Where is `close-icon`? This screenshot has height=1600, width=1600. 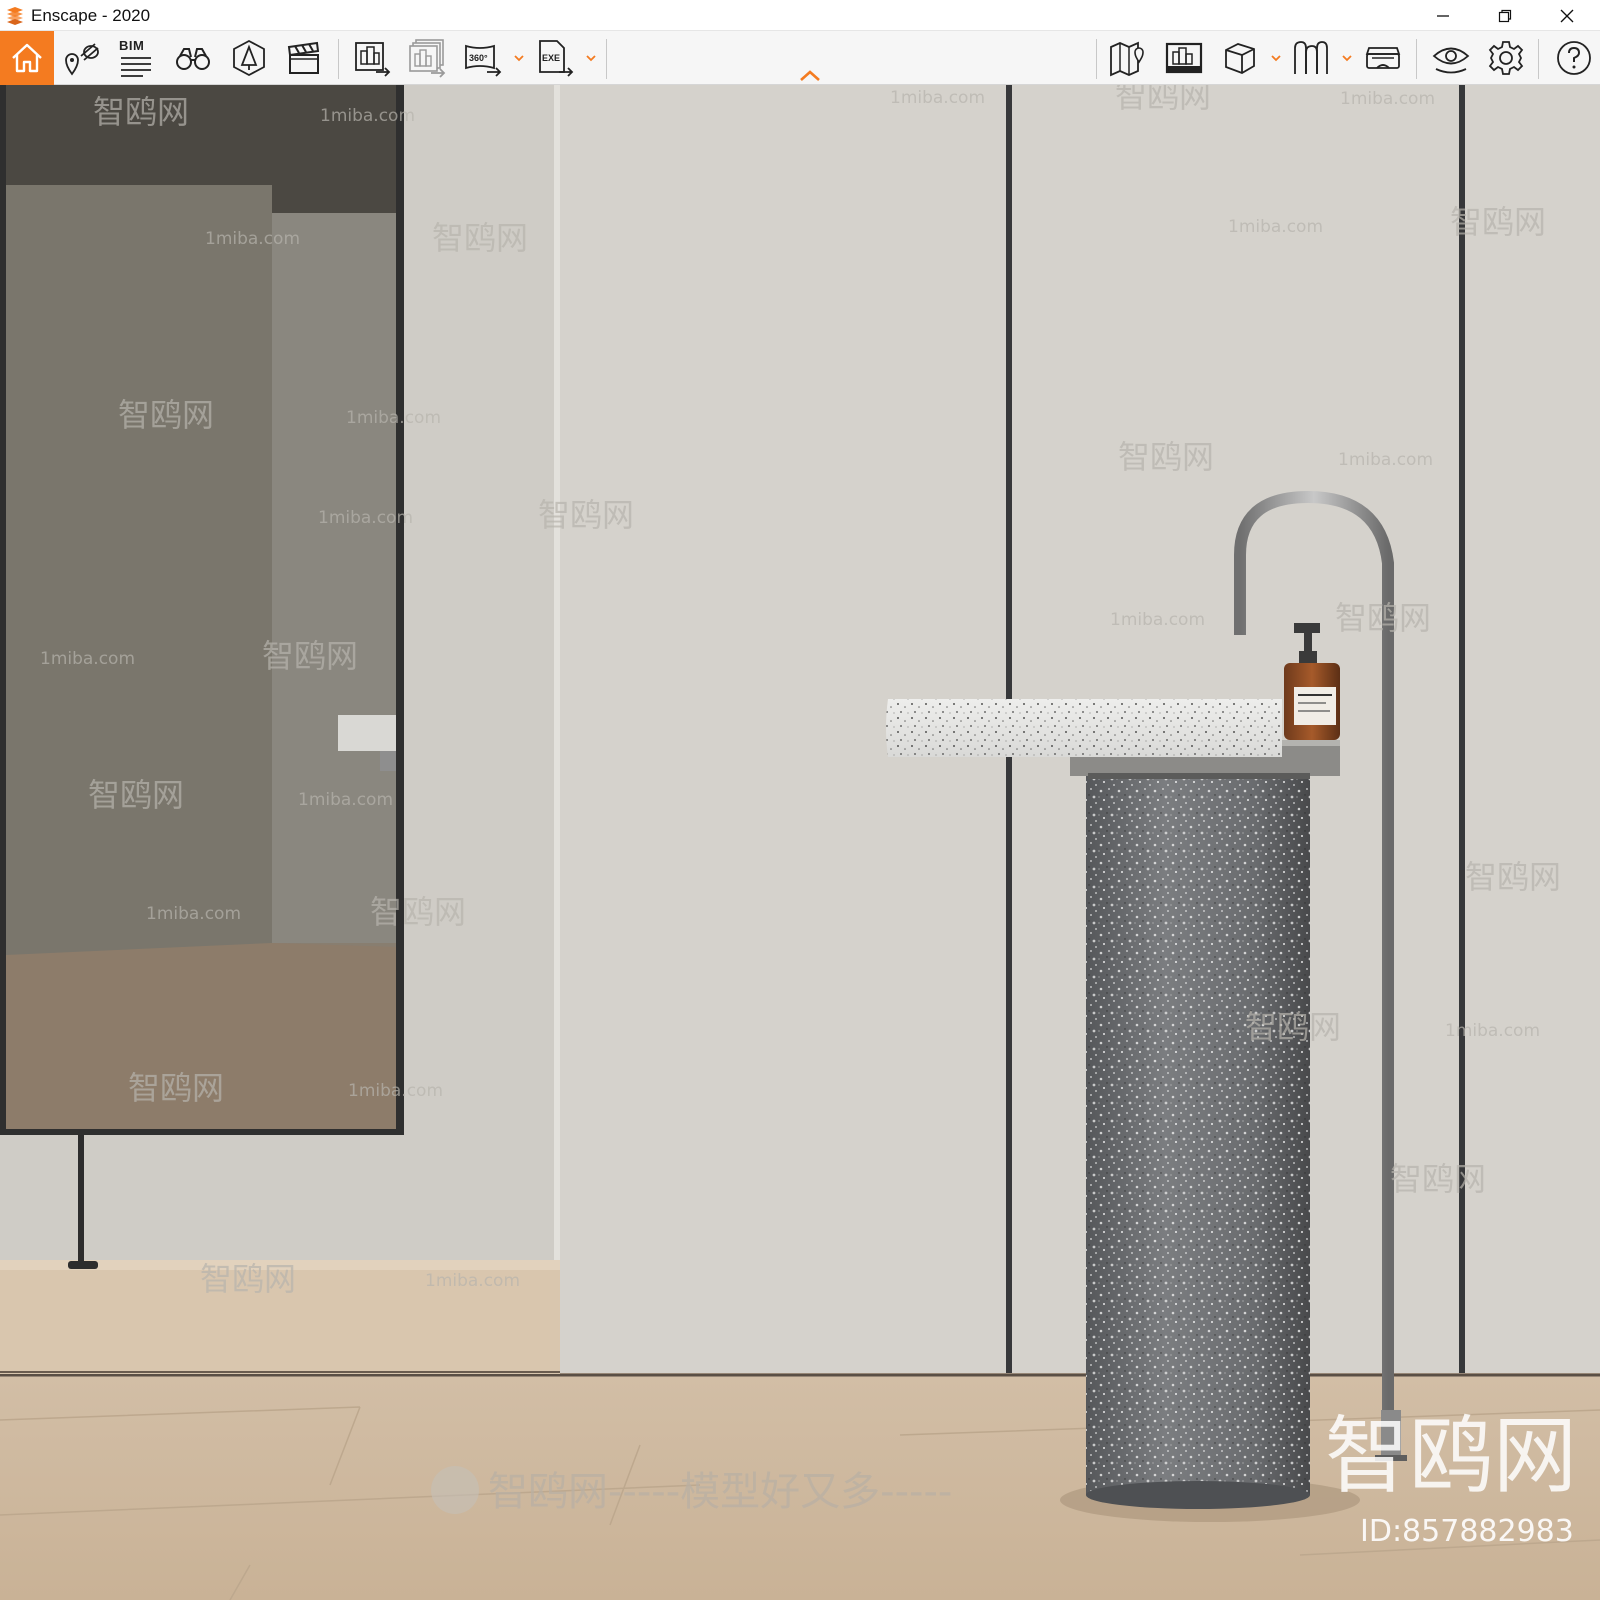 close-icon is located at coordinates (1567, 15).